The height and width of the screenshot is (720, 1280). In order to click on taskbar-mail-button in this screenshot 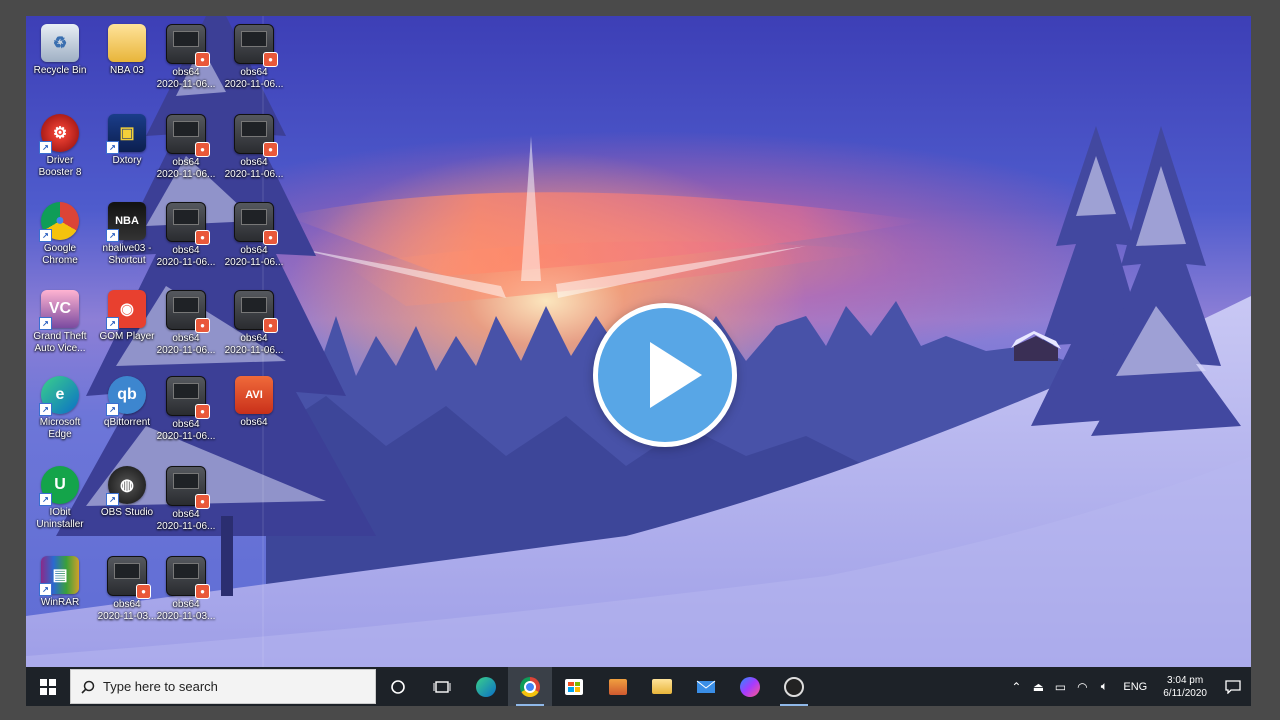, I will do `click(706, 686)`.